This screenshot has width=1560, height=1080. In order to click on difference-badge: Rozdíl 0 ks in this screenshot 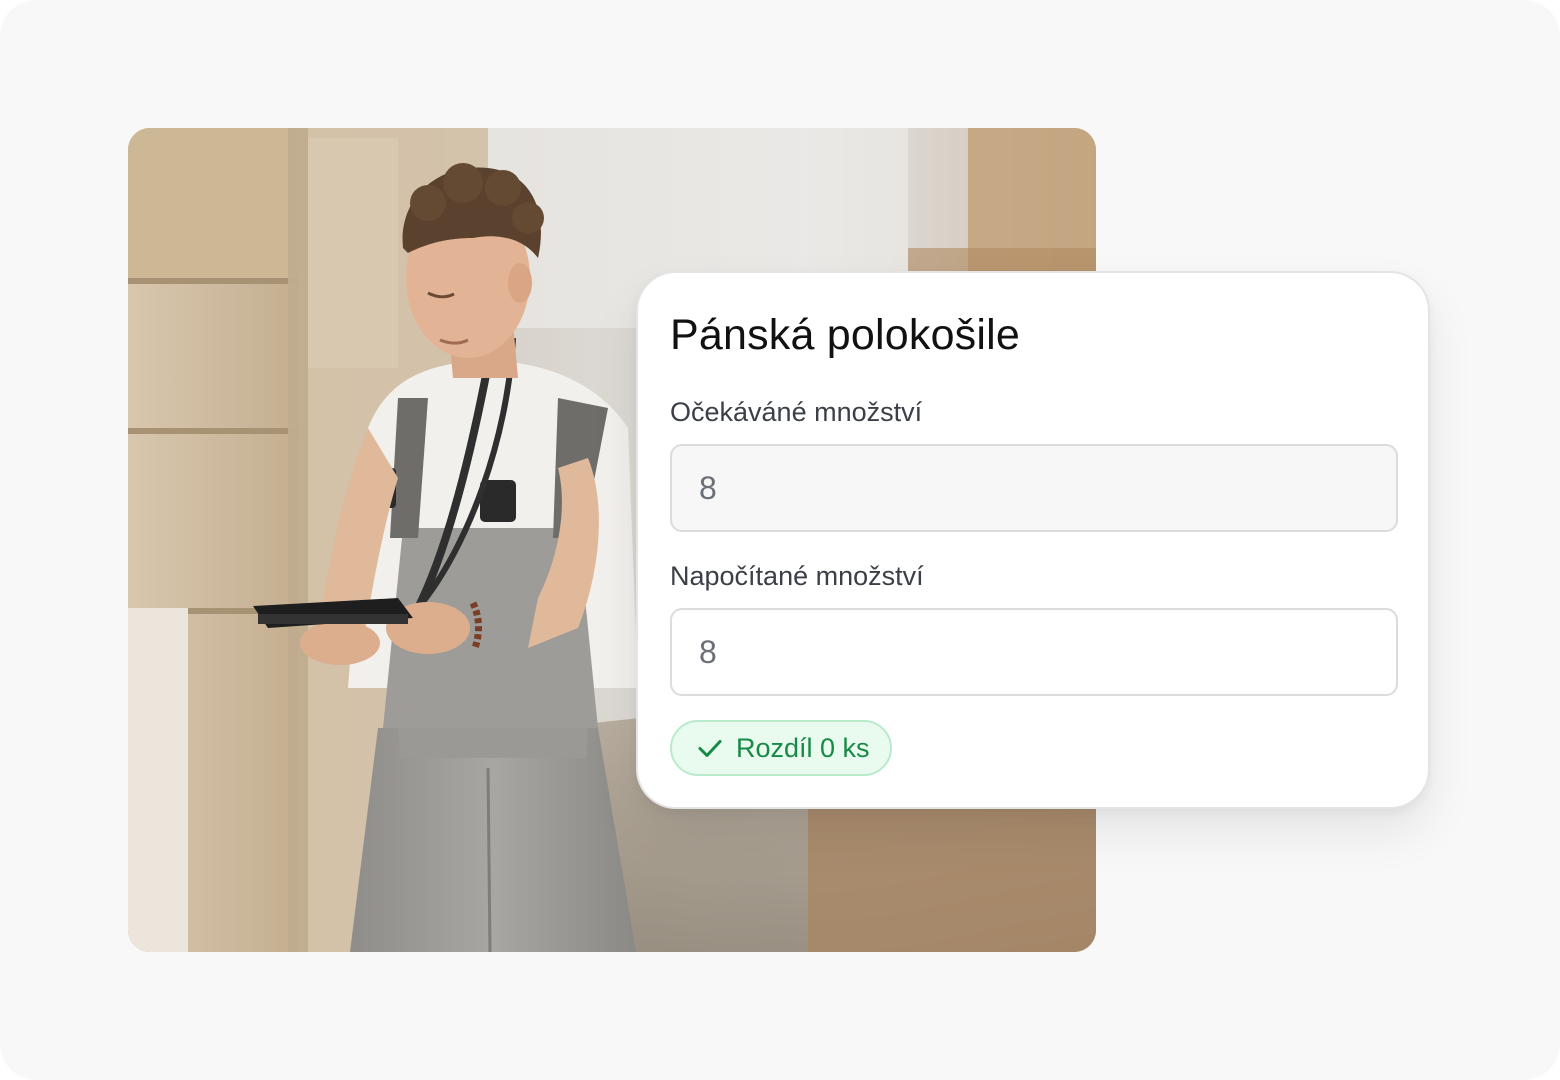, I will do `click(781, 748)`.